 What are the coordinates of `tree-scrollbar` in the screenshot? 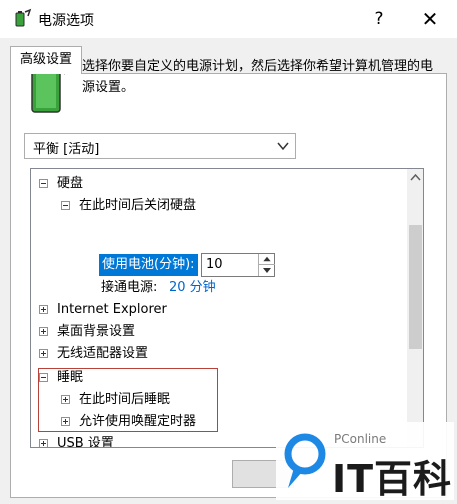 It's located at (415, 308).